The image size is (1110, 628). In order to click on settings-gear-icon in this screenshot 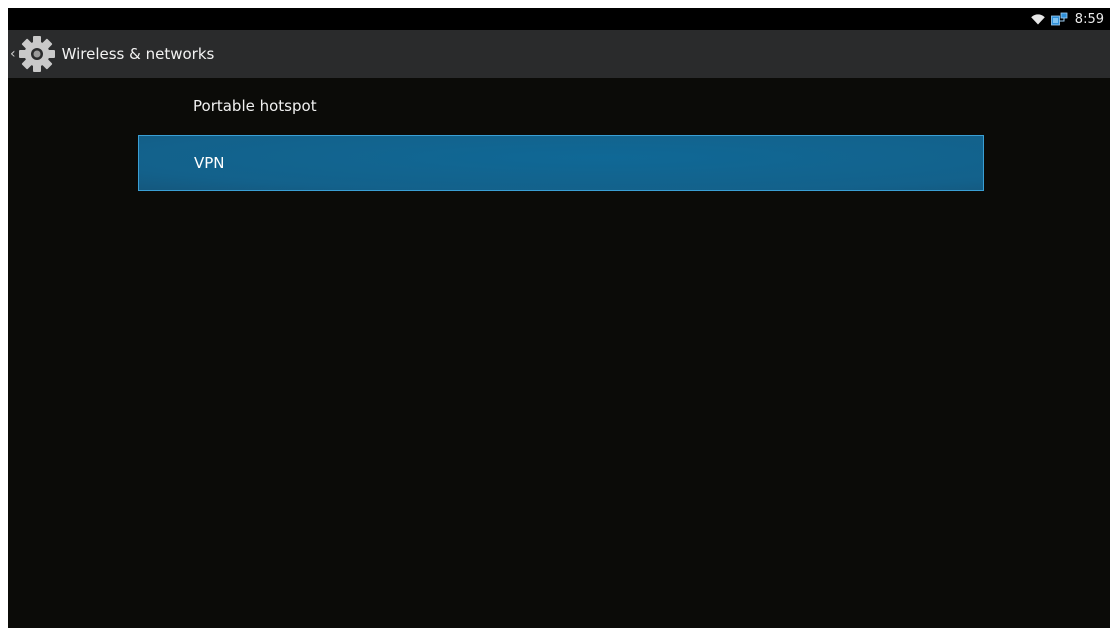, I will do `click(36, 54)`.